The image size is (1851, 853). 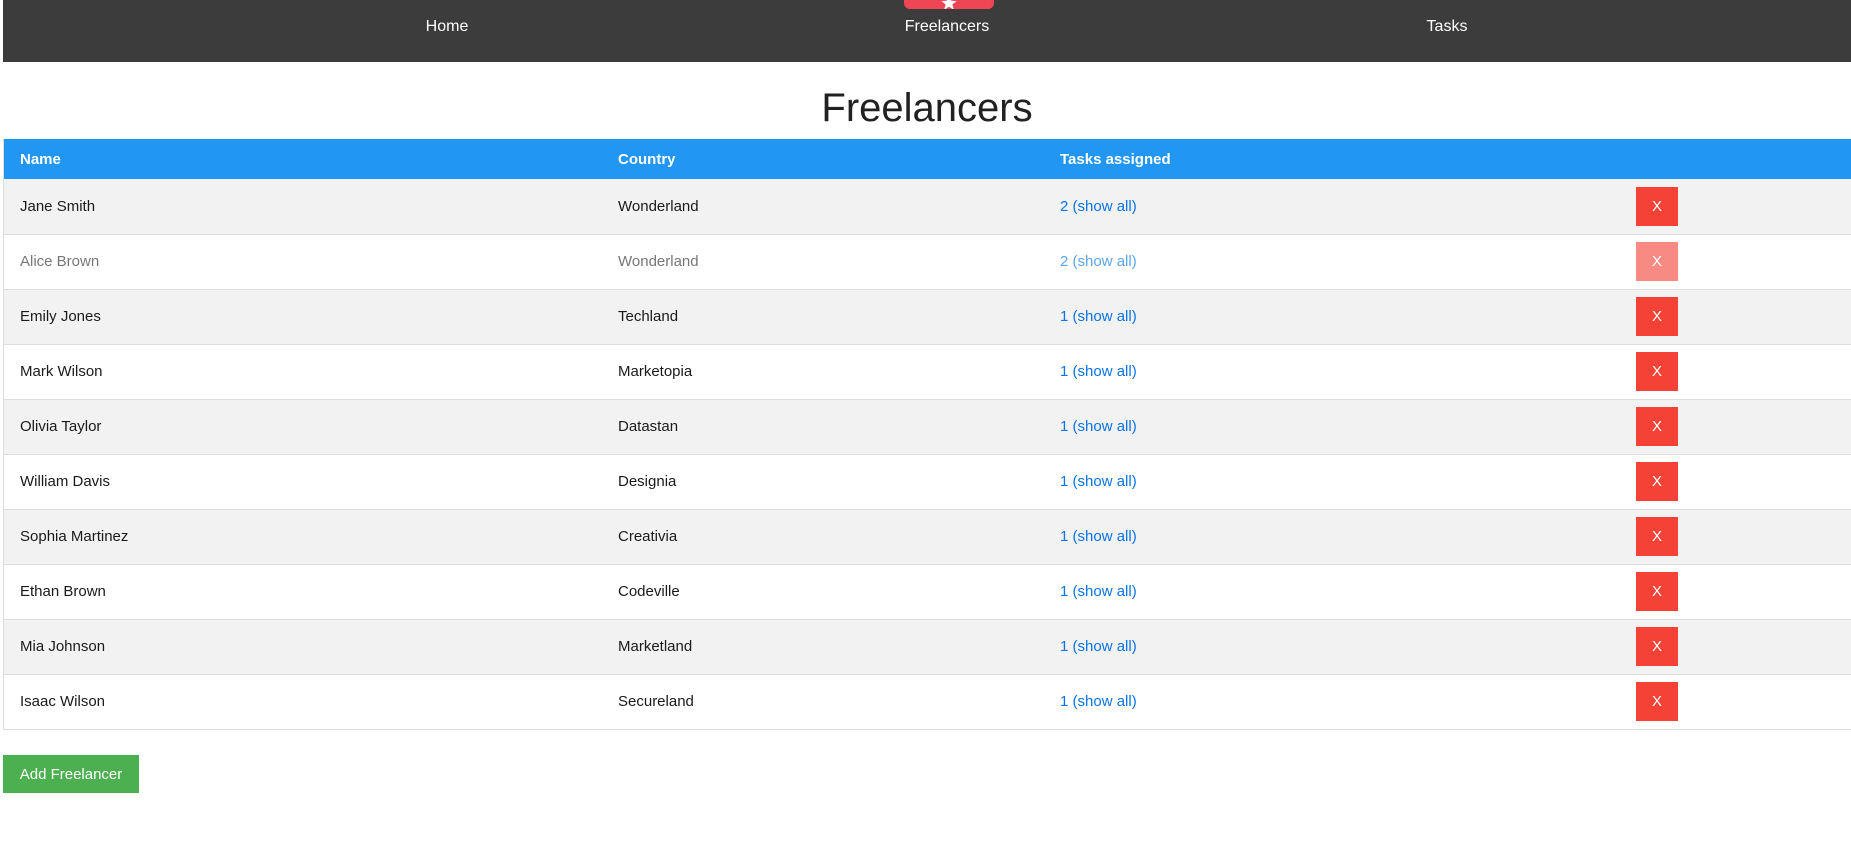 I want to click on cell-country: Secureland, so click(x=656, y=701).